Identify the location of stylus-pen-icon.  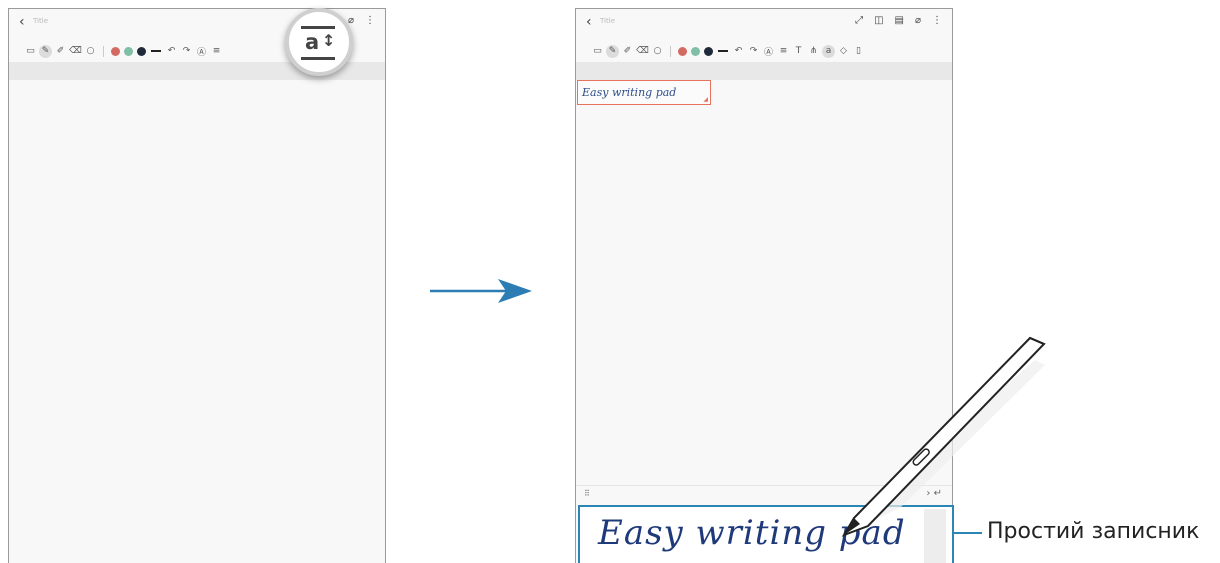
(943, 436).